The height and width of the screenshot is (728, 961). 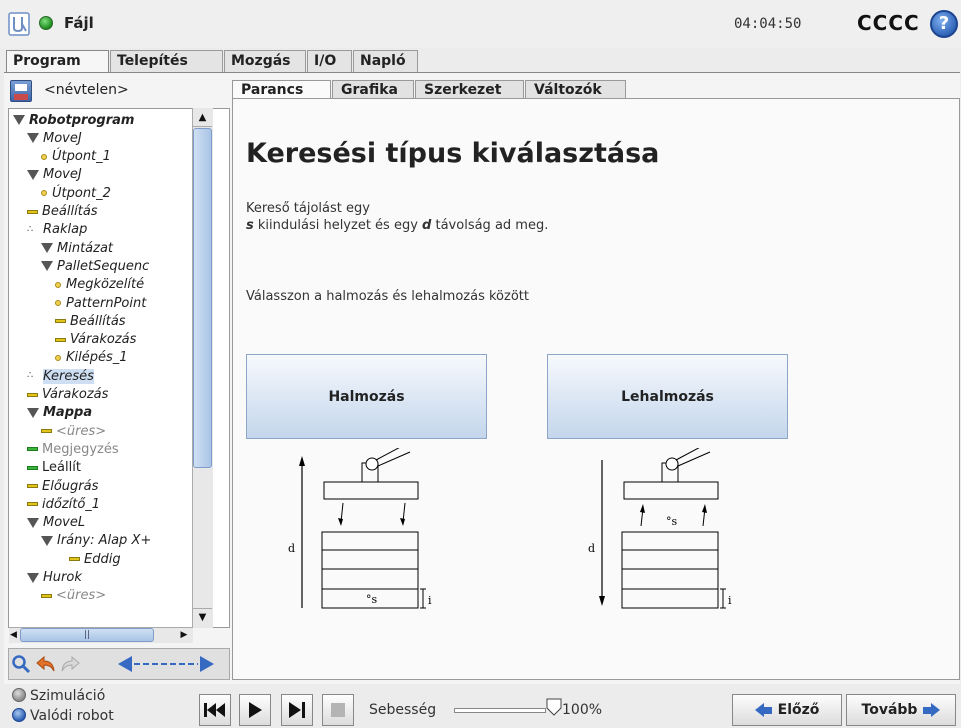 I want to click on undo-icon, so click(x=46, y=664).